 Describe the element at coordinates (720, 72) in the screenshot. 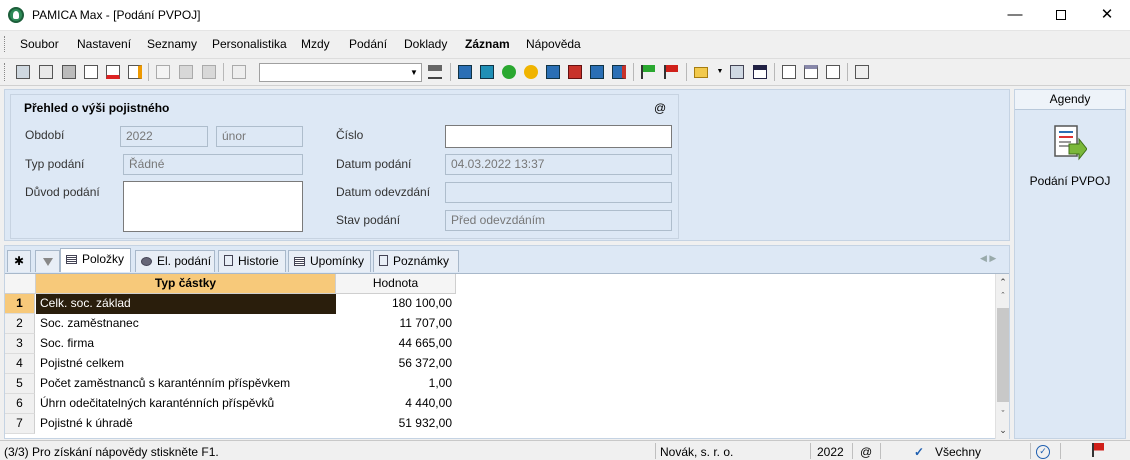

I see `folder-dropdown-icon: ▼` at that location.